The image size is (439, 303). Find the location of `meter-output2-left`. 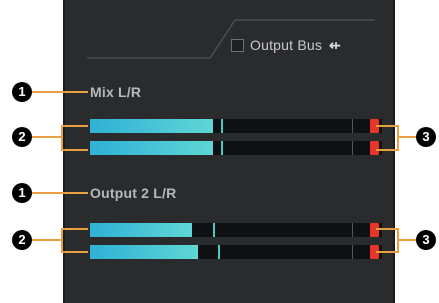

meter-output2-left is located at coordinates (236, 230).